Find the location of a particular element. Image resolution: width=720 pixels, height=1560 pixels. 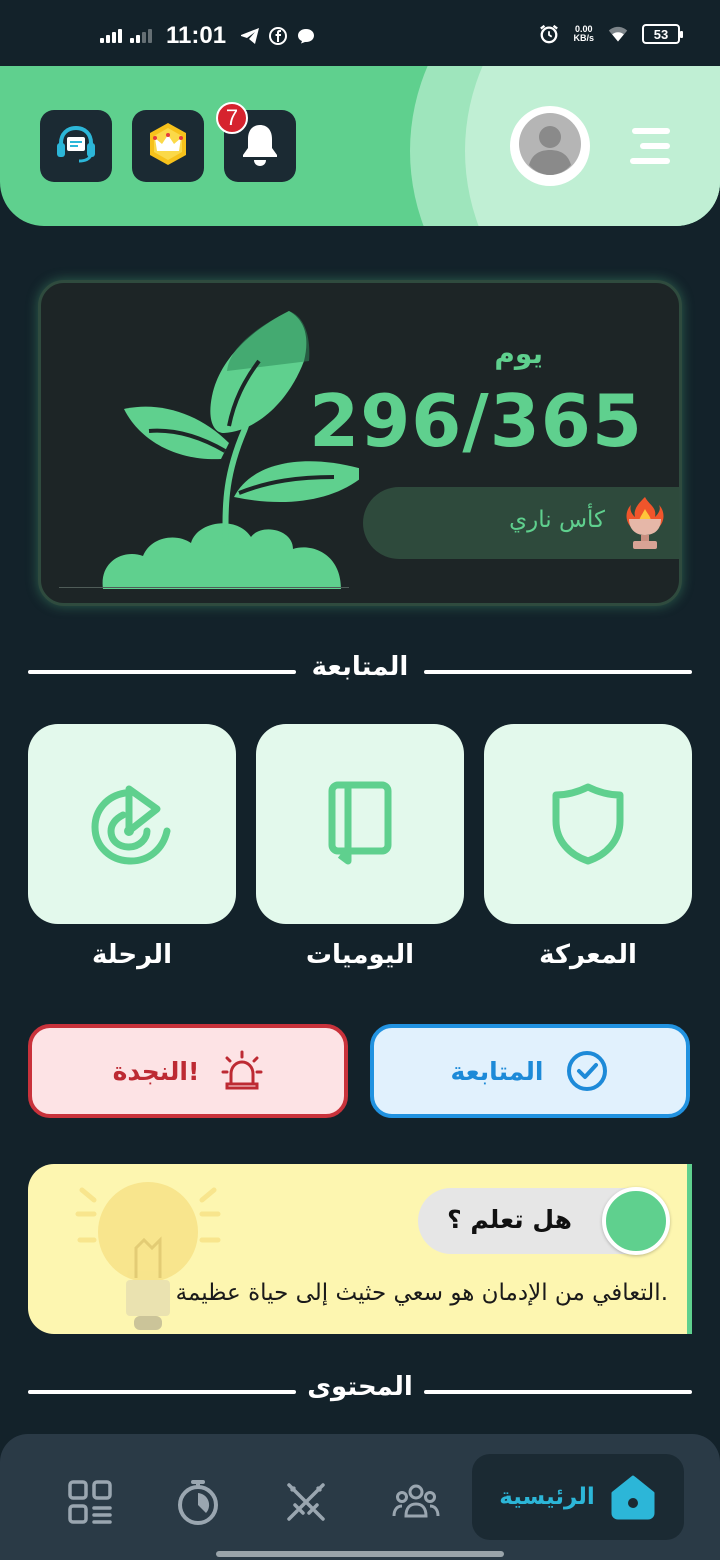

premium-crown-icon is located at coordinates (168, 146).